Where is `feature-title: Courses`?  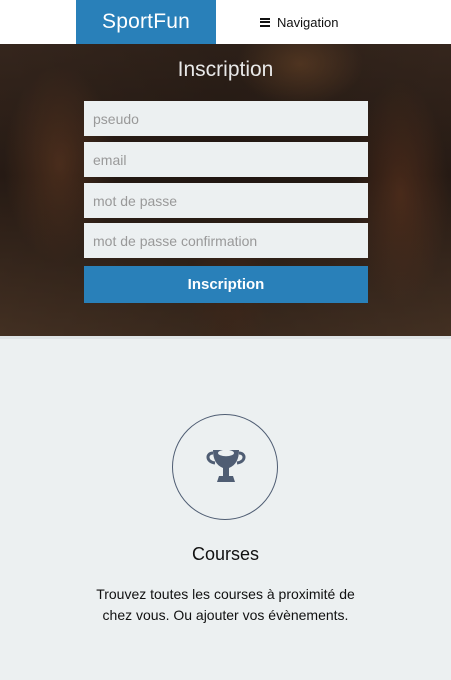
feature-title: Courses is located at coordinates (225, 554).